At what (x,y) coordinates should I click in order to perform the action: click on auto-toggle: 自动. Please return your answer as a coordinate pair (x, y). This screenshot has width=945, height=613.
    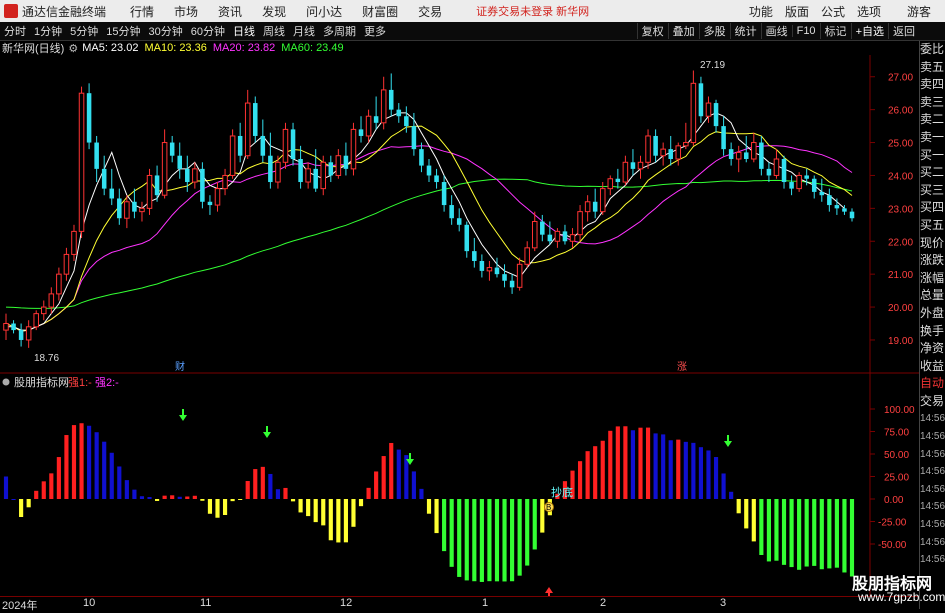
    Looking at the image, I should click on (932, 384).